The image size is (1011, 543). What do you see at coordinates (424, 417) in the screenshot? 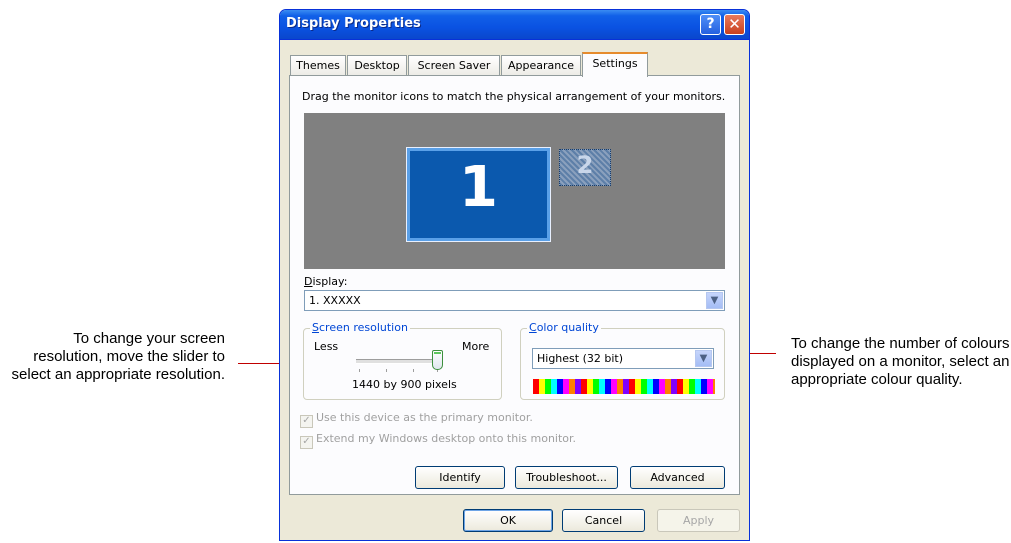
I see `primary-monitor-label: Use this device as the primary monitor.` at bounding box center [424, 417].